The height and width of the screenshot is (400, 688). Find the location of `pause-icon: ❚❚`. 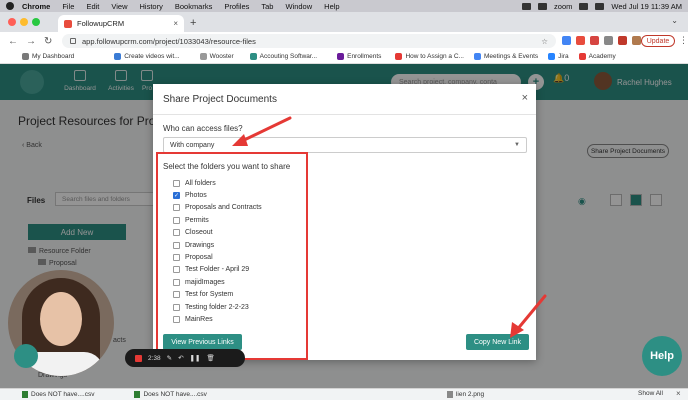

pause-icon: ❚❚ is located at coordinates (195, 358).